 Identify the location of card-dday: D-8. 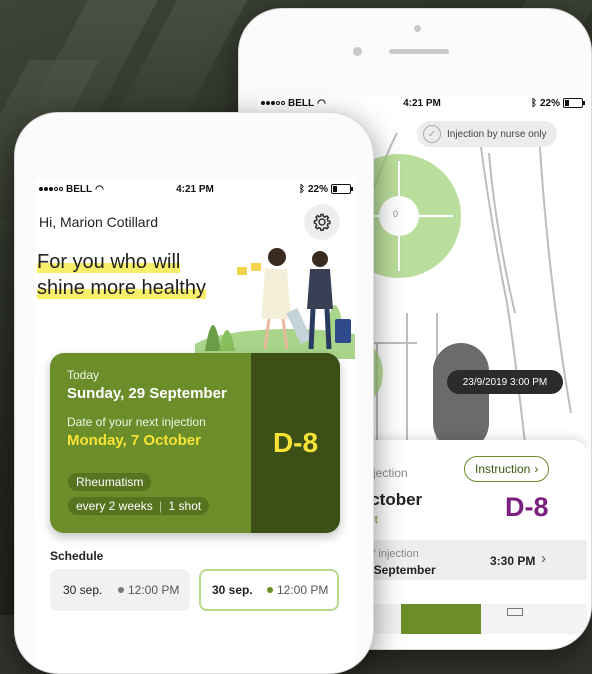
(527, 507).